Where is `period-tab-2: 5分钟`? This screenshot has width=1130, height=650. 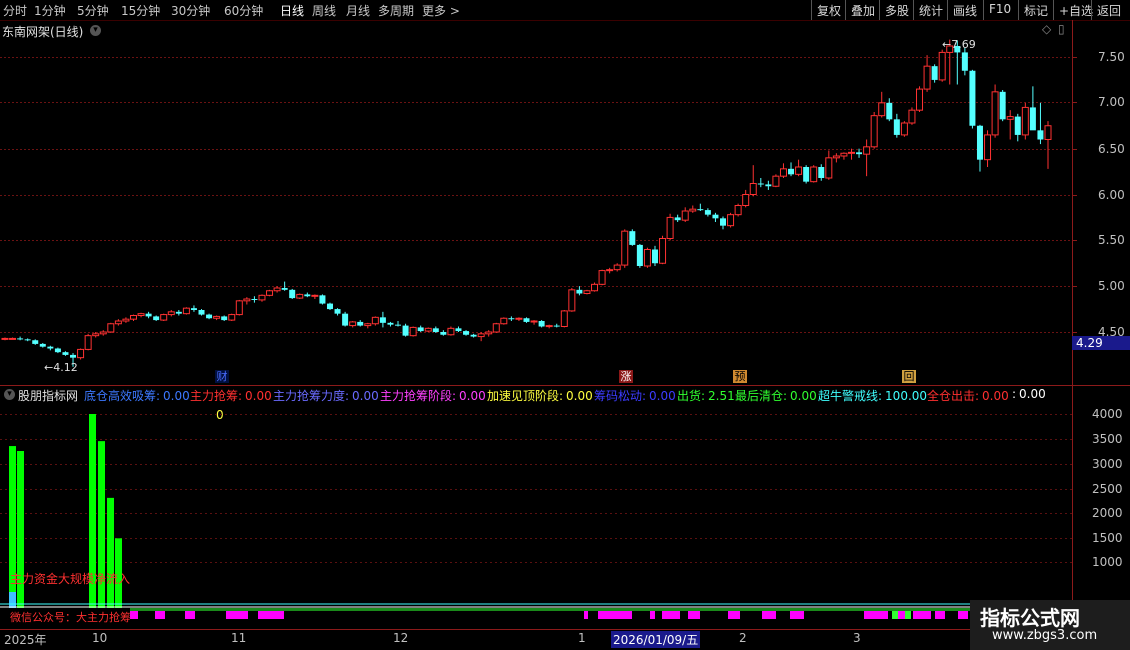
period-tab-2: 5分钟 is located at coordinates (93, 10).